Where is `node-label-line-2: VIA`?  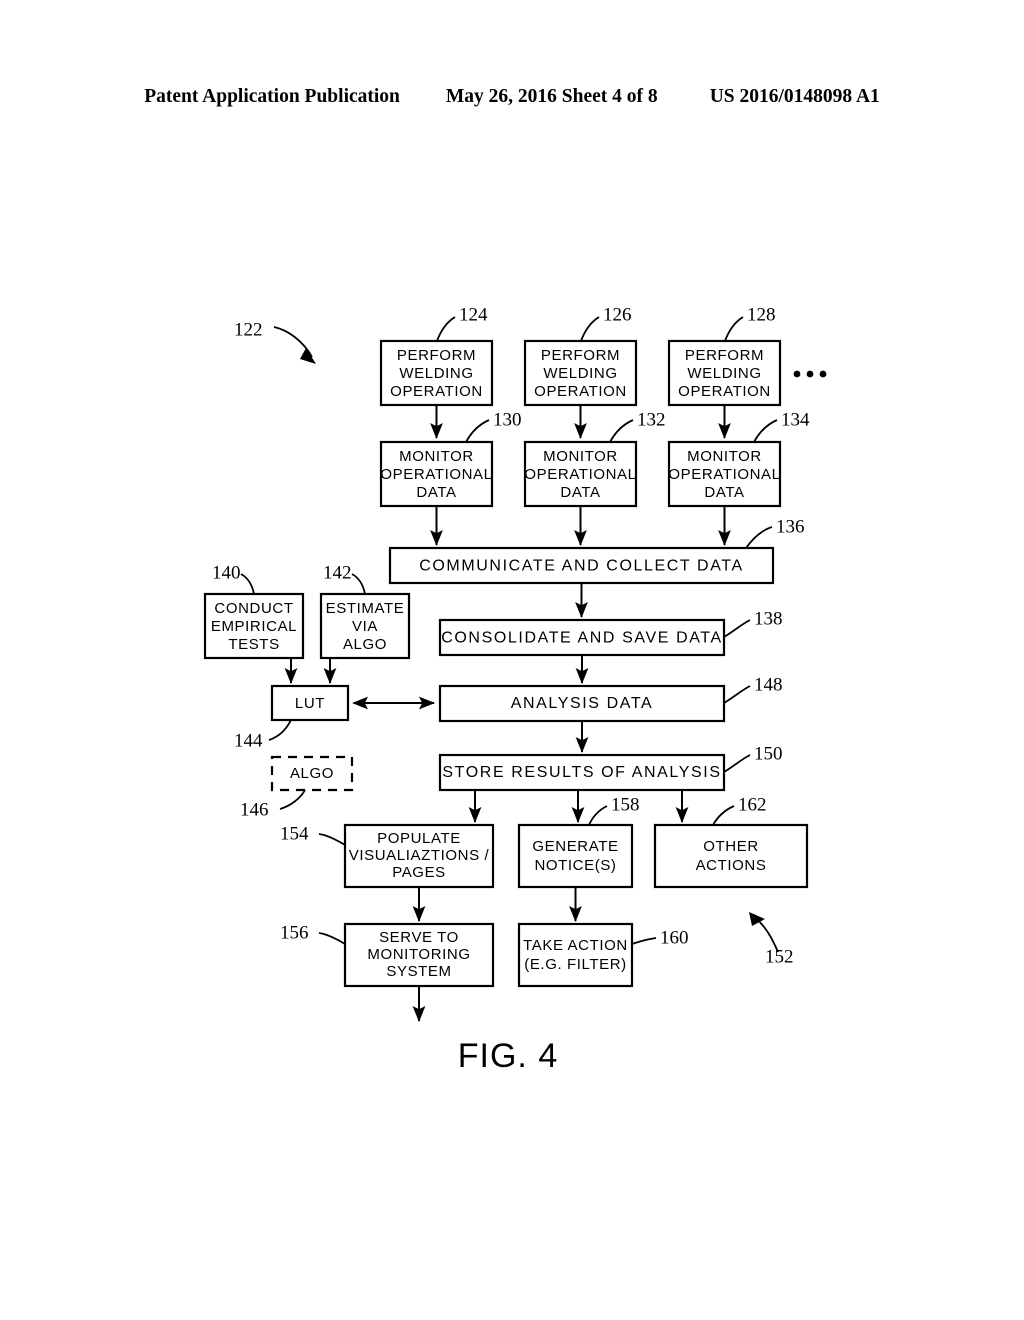
node-label-line-2: VIA is located at coordinates (365, 626).